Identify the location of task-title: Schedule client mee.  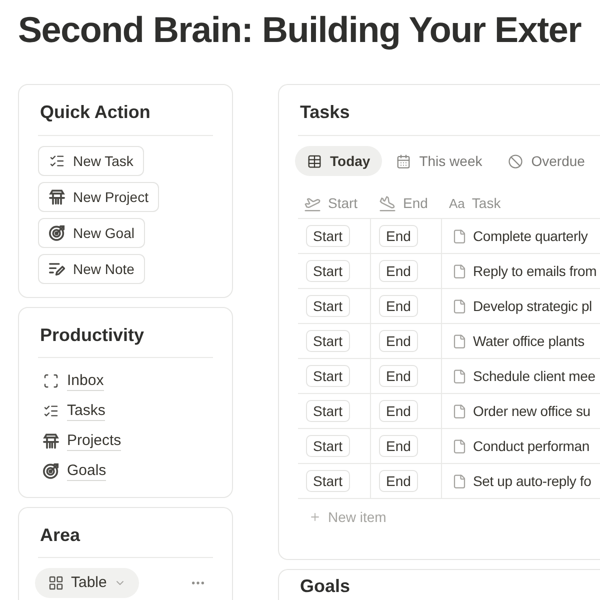
(534, 376).